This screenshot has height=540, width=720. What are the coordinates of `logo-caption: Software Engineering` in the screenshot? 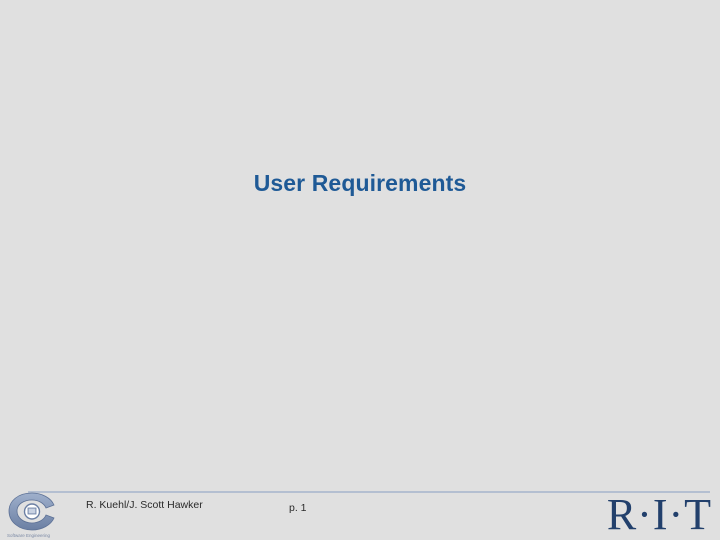 It's located at (29, 535).